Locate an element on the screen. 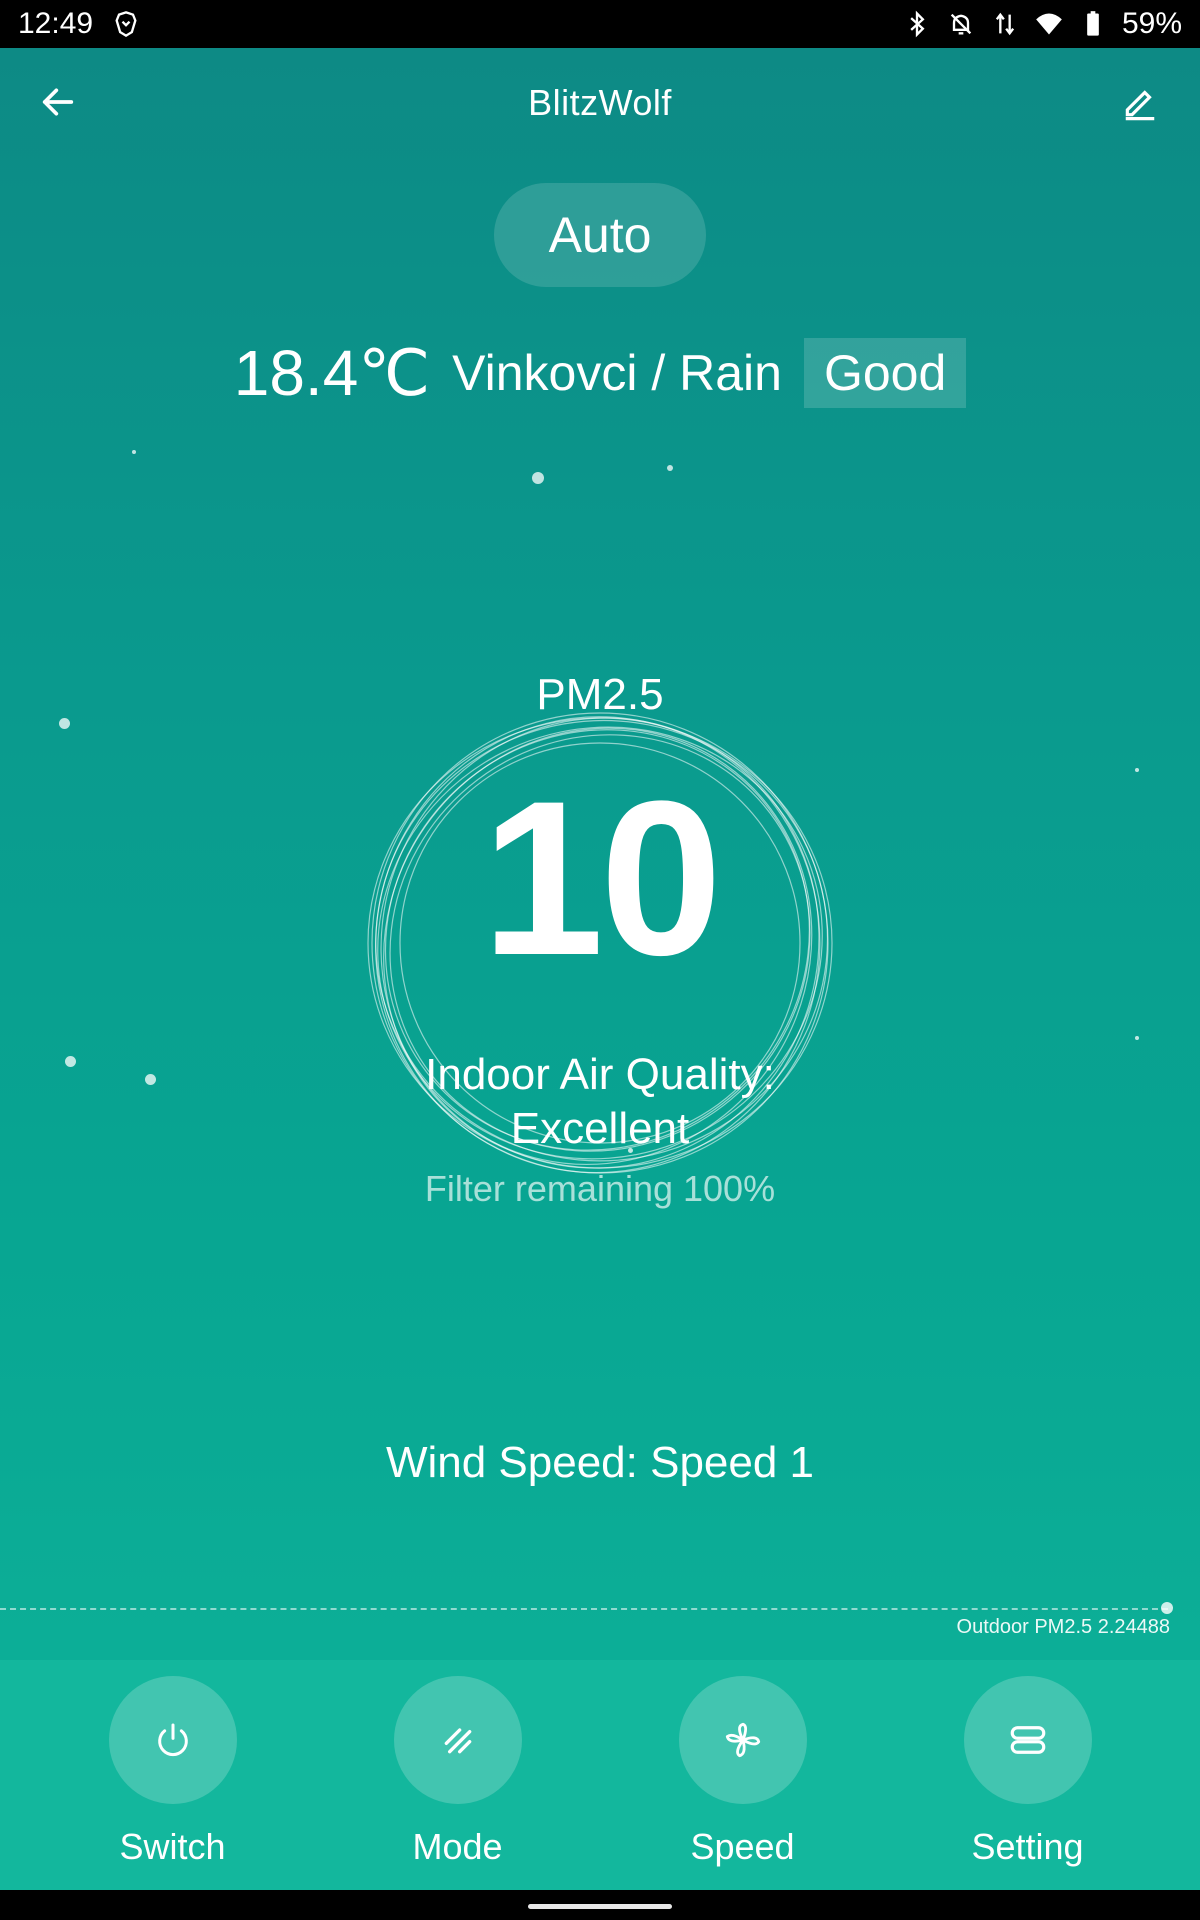  battery-percent: 59% is located at coordinates (1151, 23).